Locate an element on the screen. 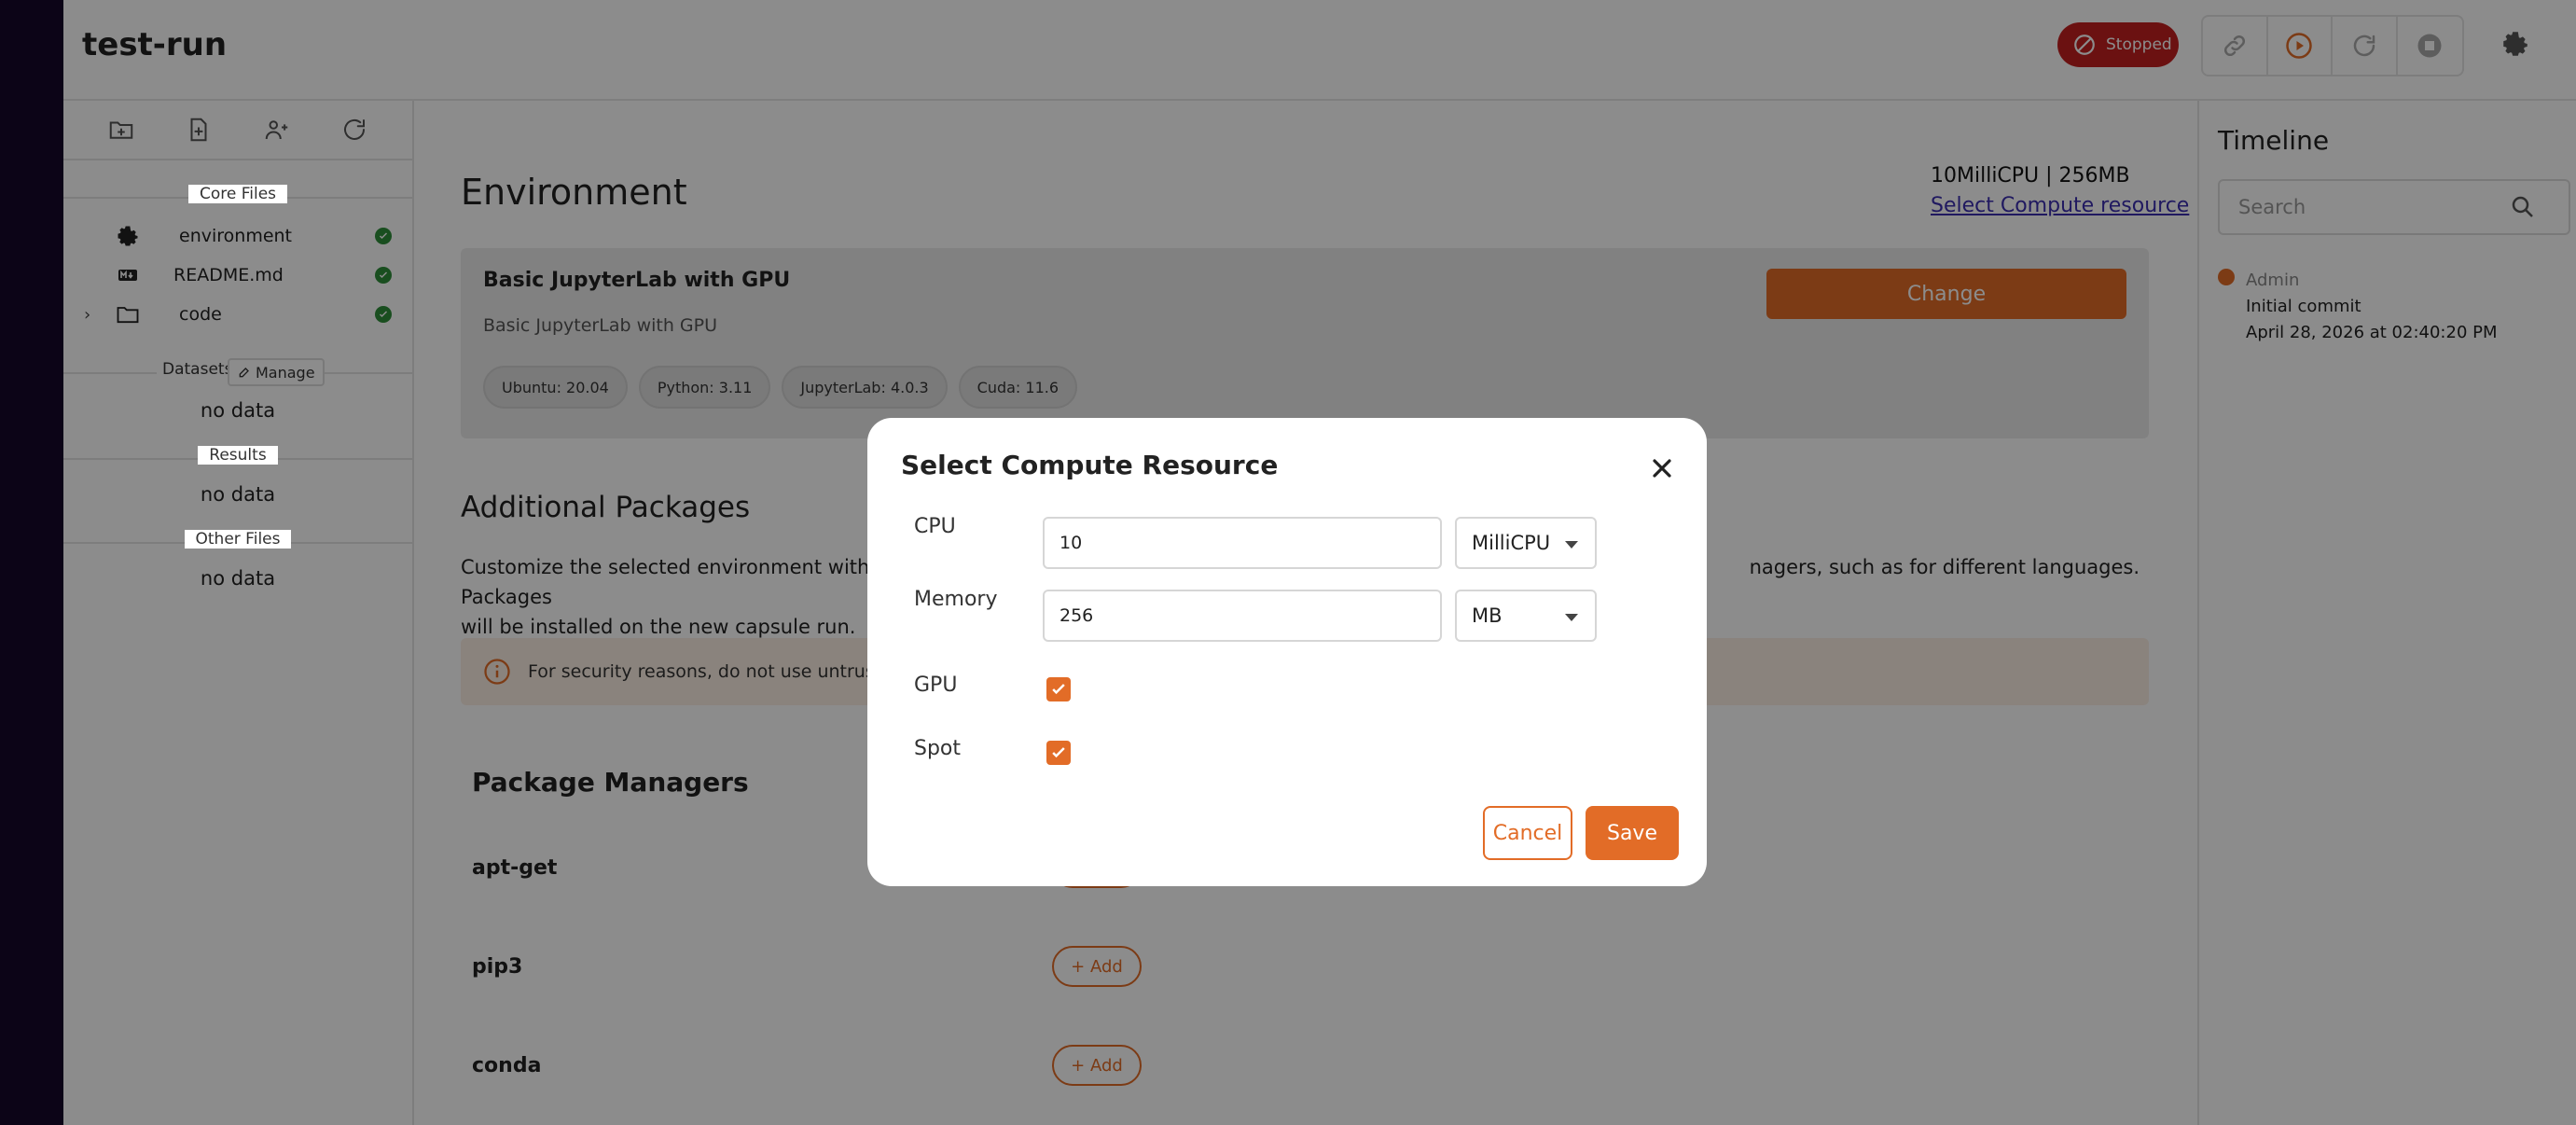 This screenshot has height=1125, width=2576. memory-unit-value: MB is located at coordinates (1487, 615).